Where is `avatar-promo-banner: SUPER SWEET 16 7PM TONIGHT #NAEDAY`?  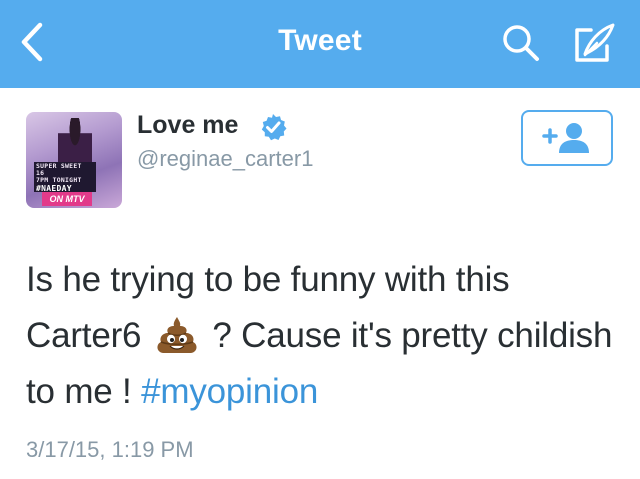
avatar-promo-banner: SUPER SWEET 16 7PM TONIGHT #NAEDAY is located at coordinates (65, 177).